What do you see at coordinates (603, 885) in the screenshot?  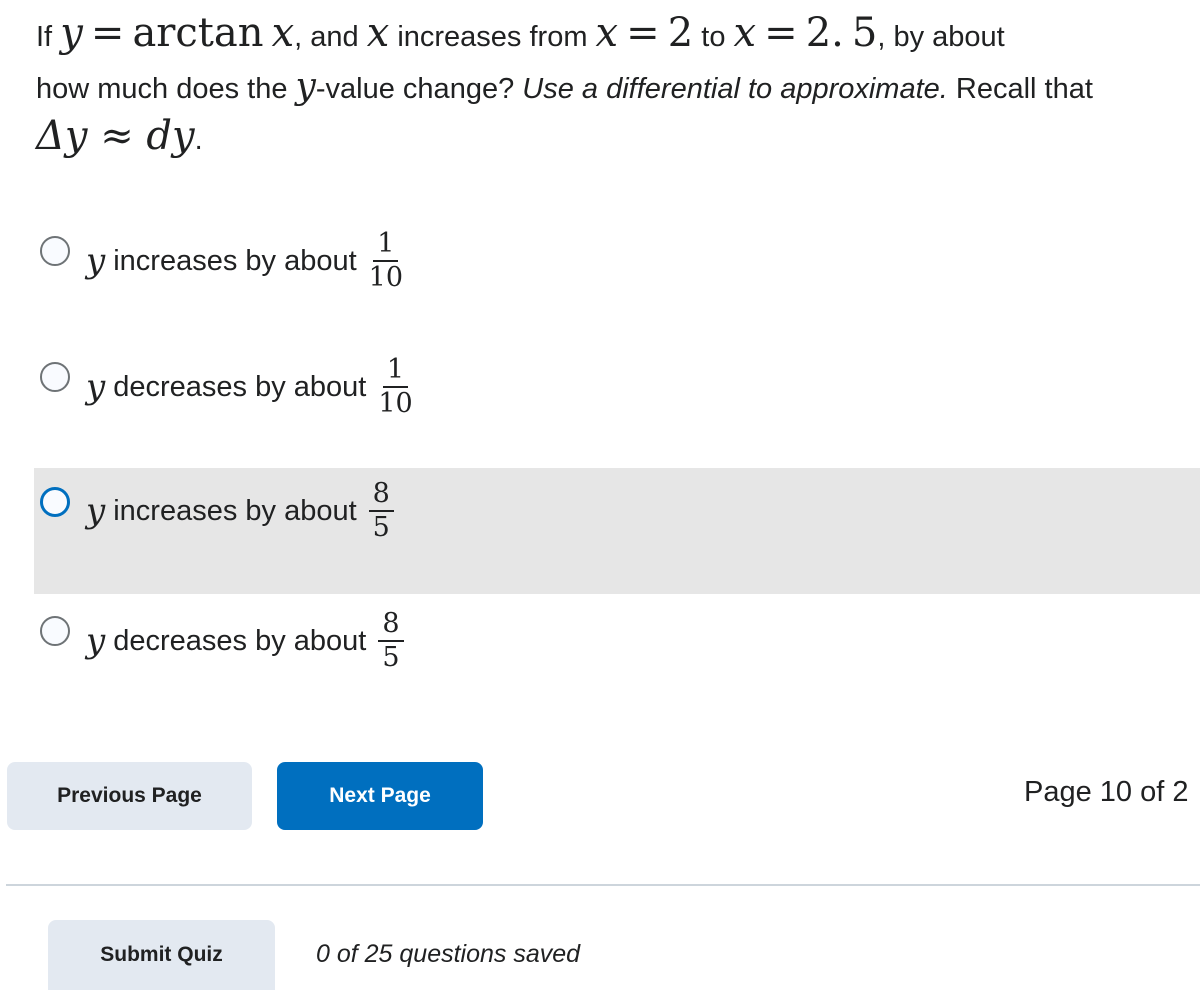 I see `divider` at bounding box center [603, 885].